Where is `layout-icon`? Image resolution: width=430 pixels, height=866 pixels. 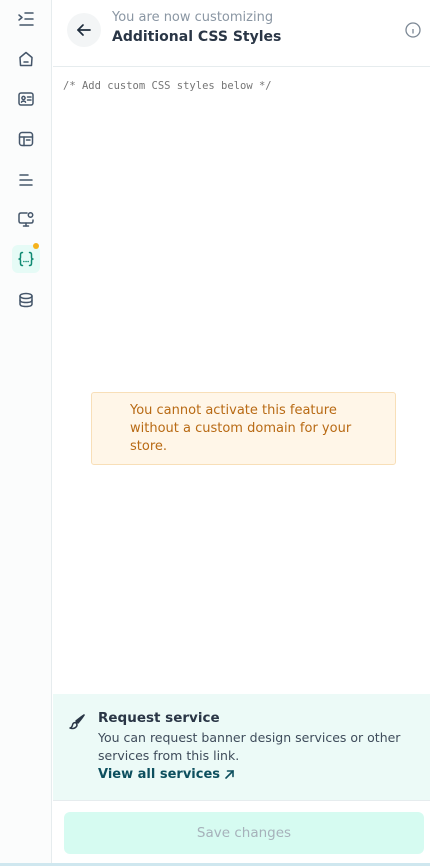
layout-icon is located at coordinates (26, 139).